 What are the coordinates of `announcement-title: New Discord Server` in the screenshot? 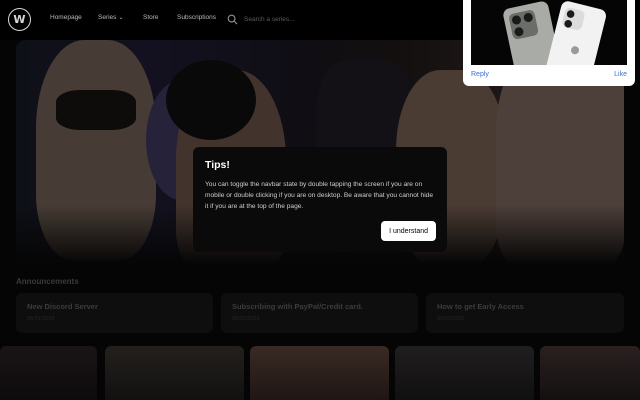 It's located at (62, 306).